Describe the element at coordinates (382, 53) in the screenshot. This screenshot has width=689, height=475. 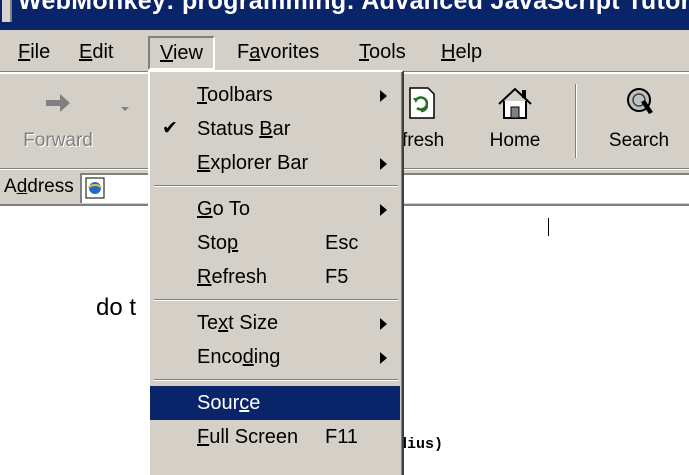
I see `menu-tools: Tools` at that location.